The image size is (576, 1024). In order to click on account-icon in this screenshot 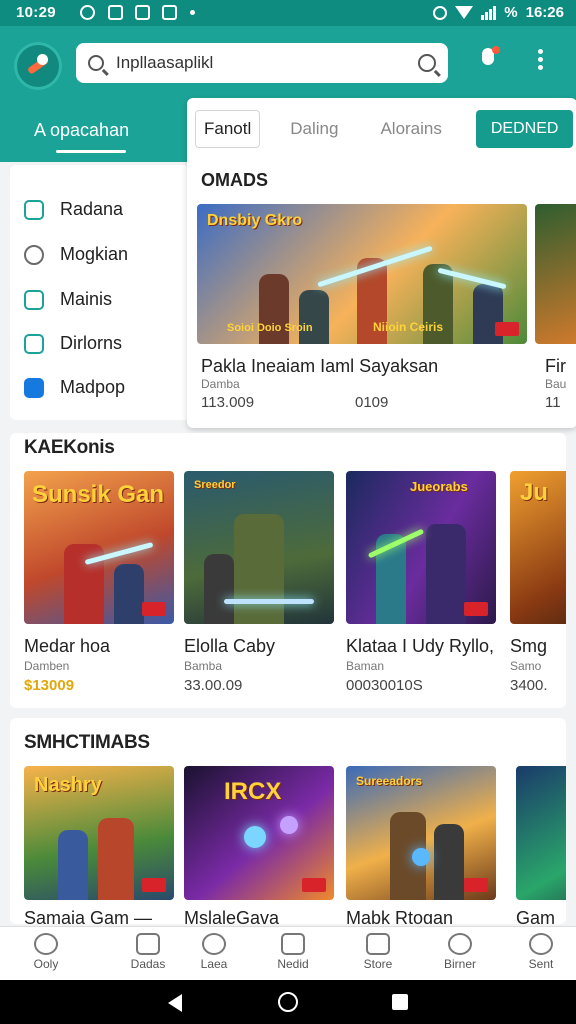, I will do `click(34, 387)`.